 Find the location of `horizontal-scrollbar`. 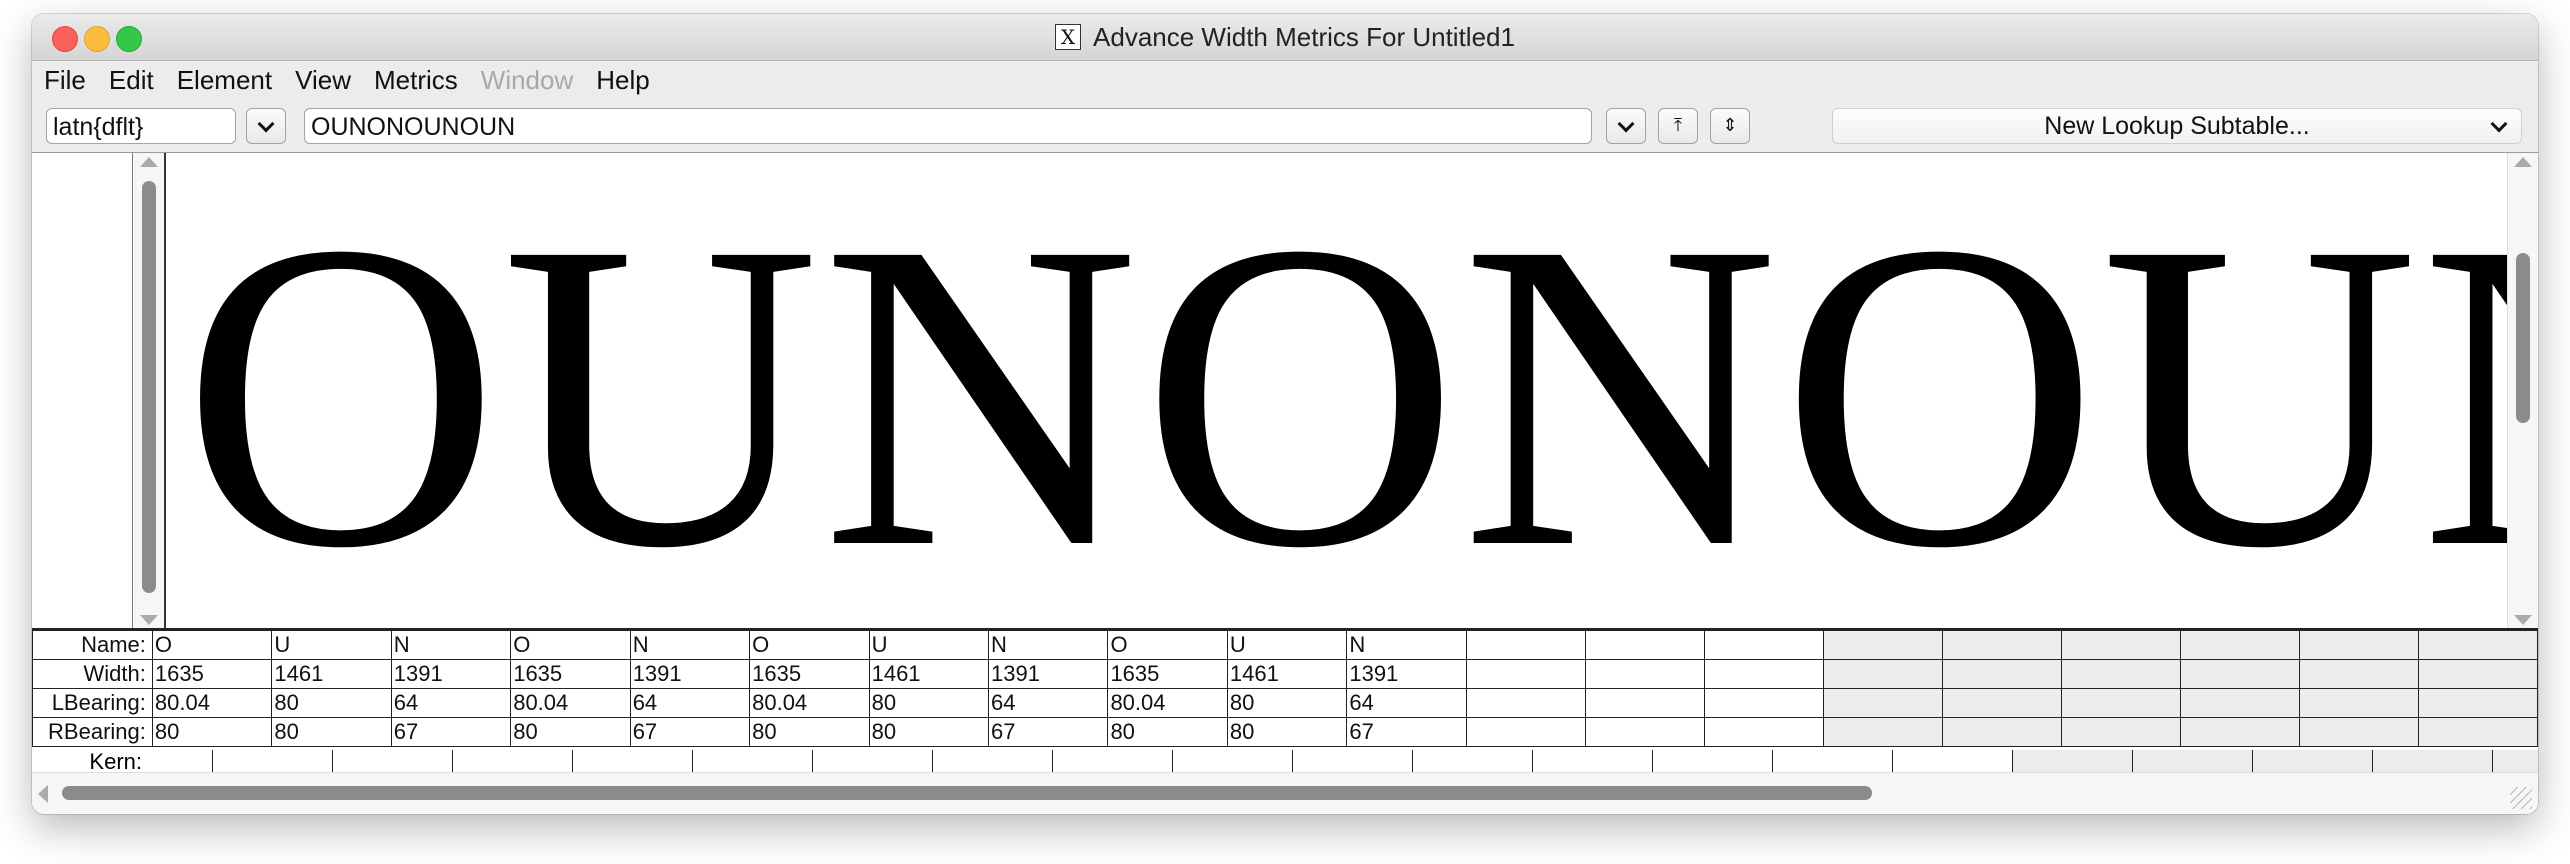

horizontal-scrollbar is located at coordinates (1285, 793).